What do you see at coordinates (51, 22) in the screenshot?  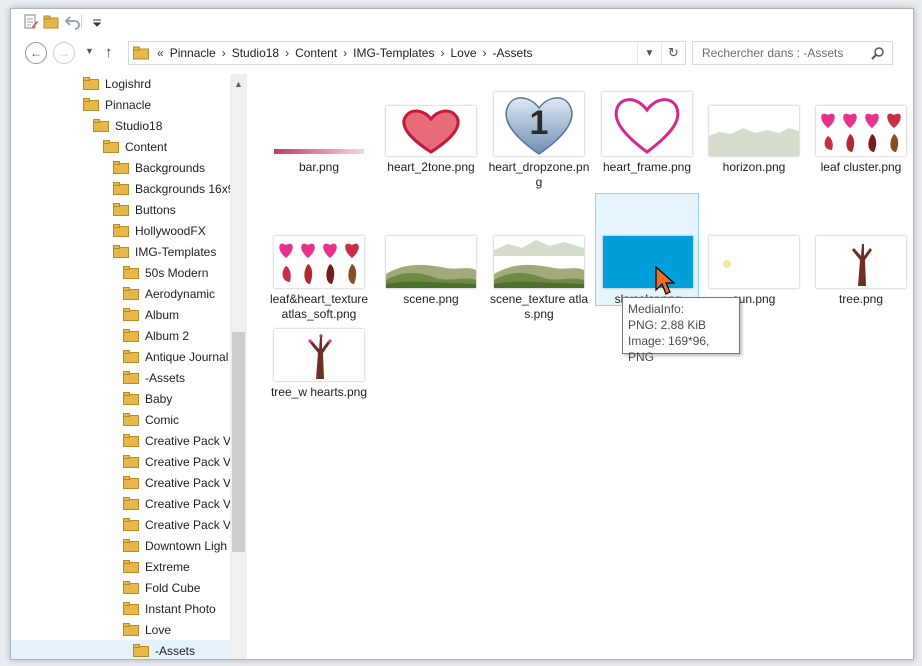 I see `new-folder-icon` at bounding box center [51, 22].